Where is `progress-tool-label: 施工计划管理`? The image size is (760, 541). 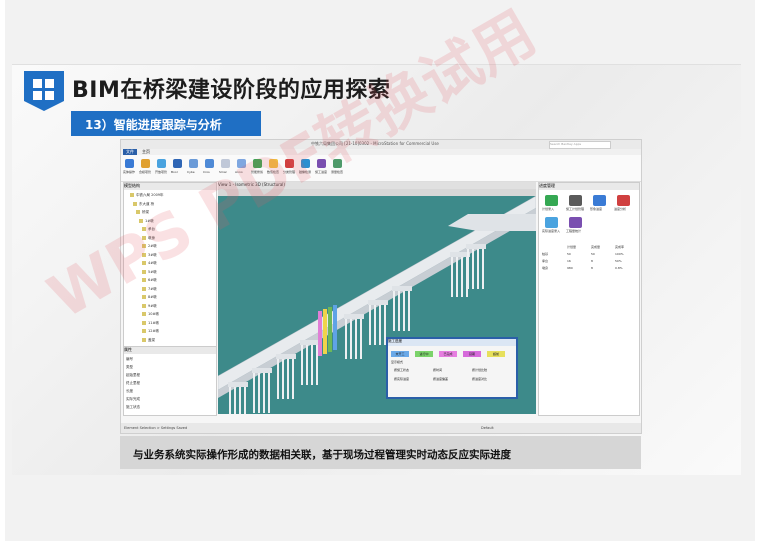
progress-tool-label: 施工计划管理 is located at coordinates (575, 209).